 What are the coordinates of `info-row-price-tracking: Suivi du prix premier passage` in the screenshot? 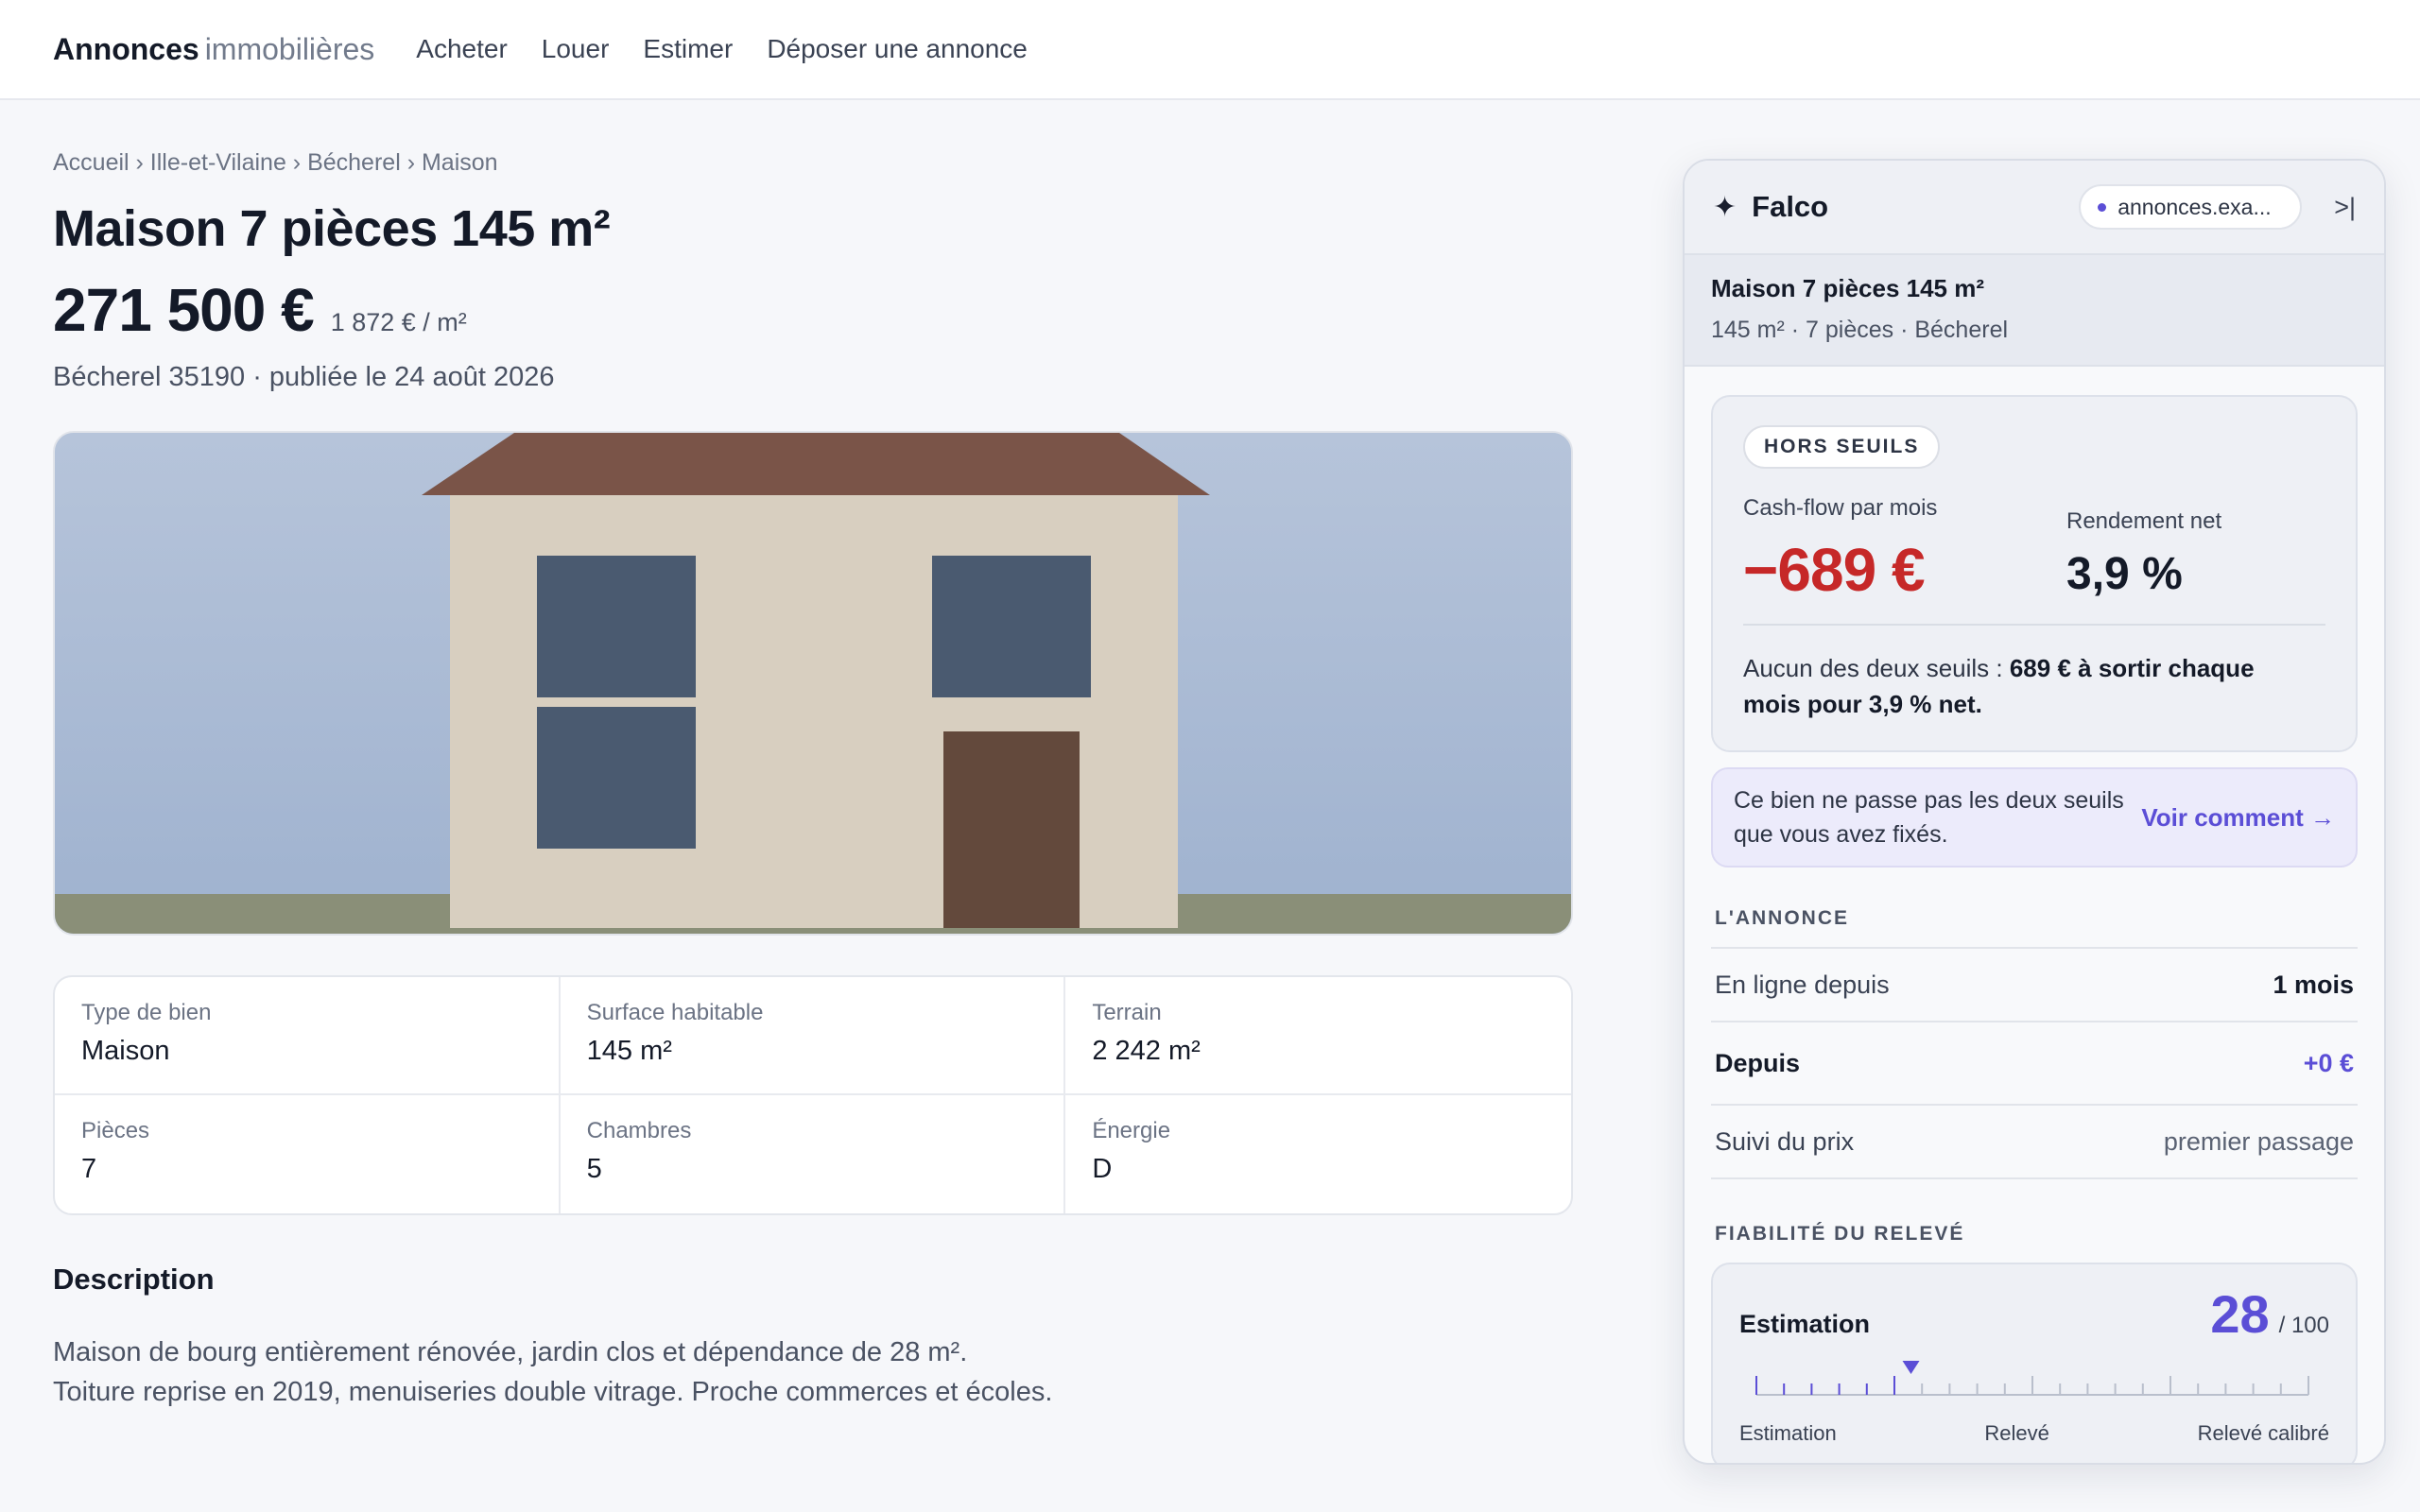 It's located at (2035, 1142).